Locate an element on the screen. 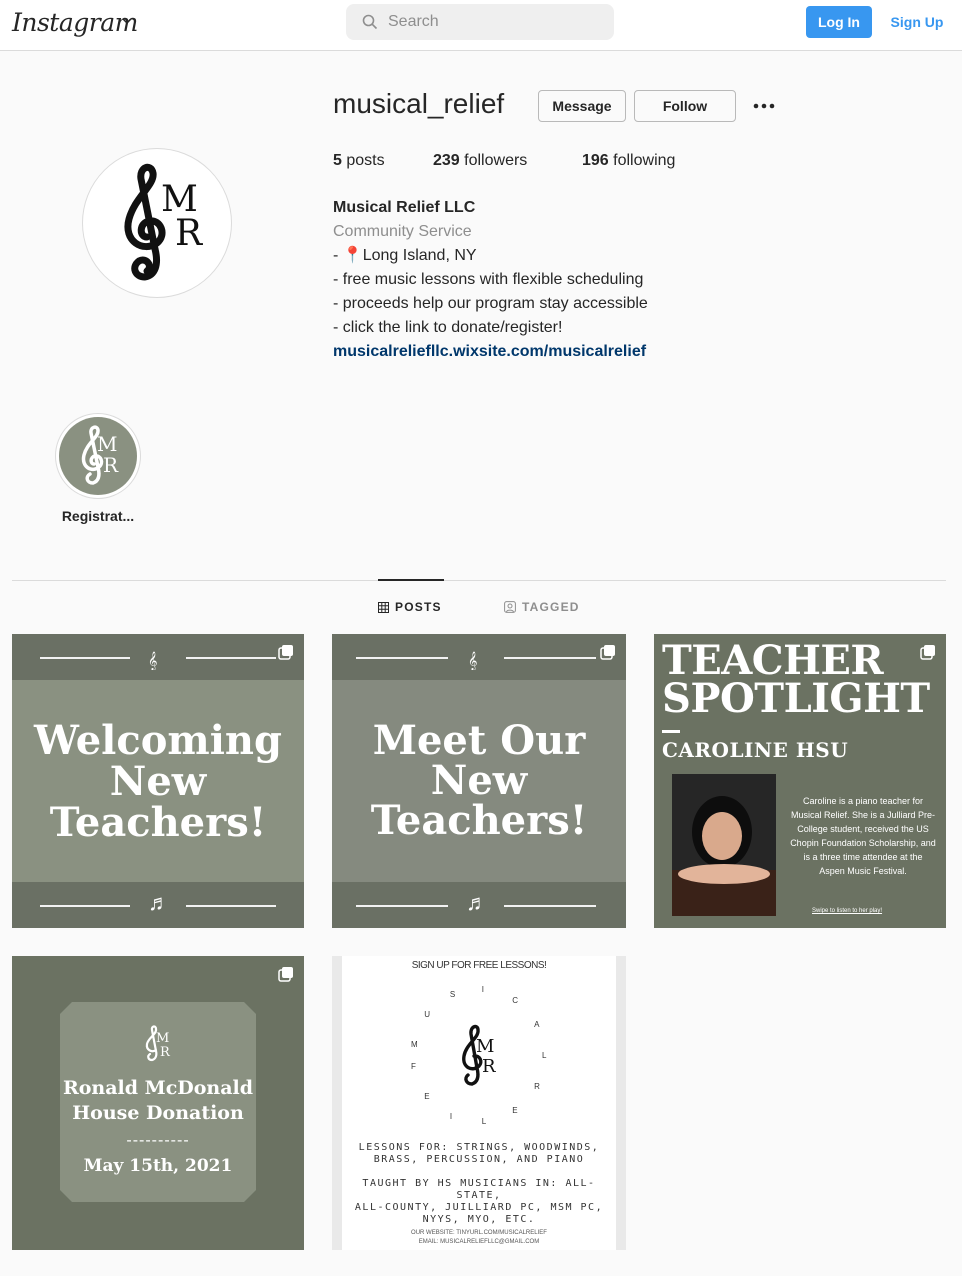  stat-following: 196 following is located at coordinates (628, 161).